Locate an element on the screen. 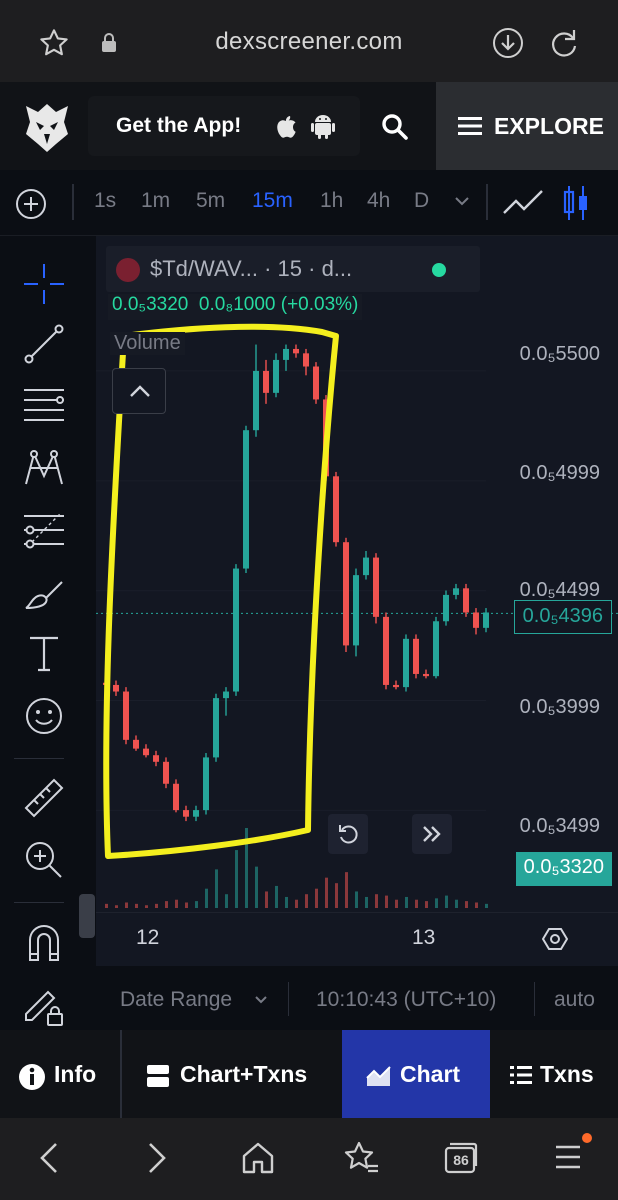 Image resolution: width=618 pixels, height=1200 pixels. crosshair-icon is located at coordinates (44, 284).